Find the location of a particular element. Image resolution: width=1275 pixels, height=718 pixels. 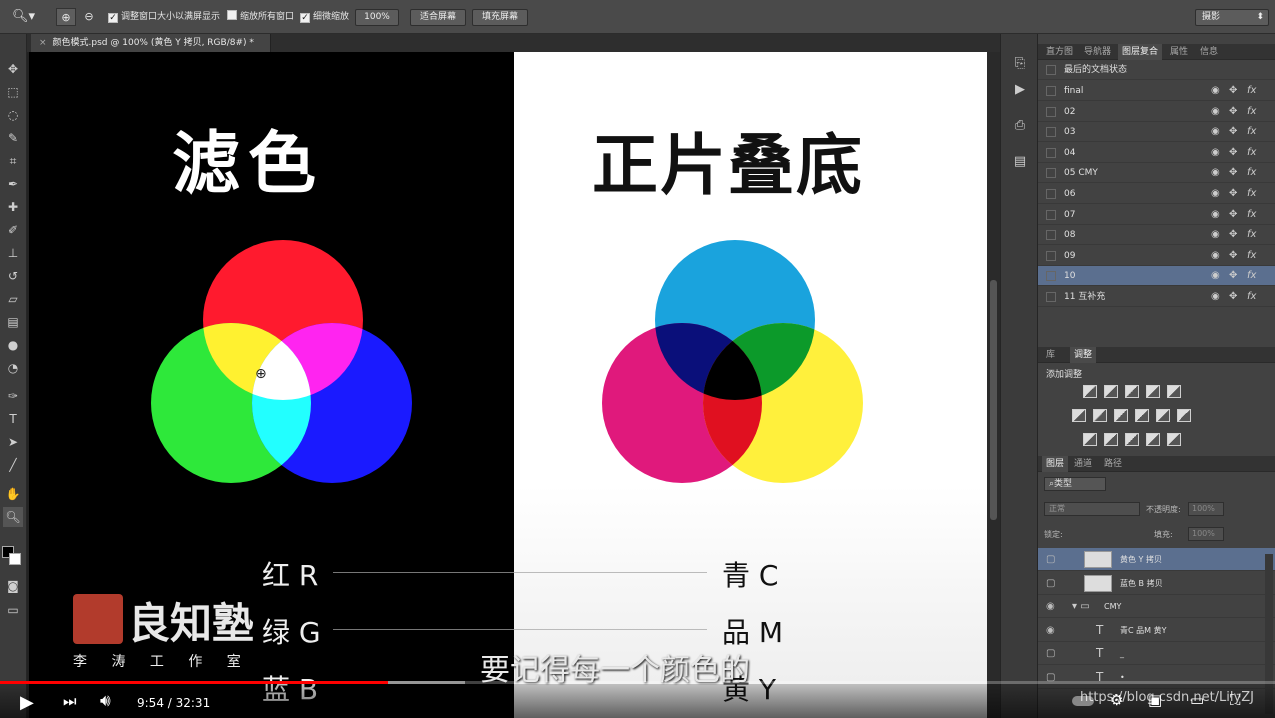

curves-icon is located at coordinates (1132, 391).